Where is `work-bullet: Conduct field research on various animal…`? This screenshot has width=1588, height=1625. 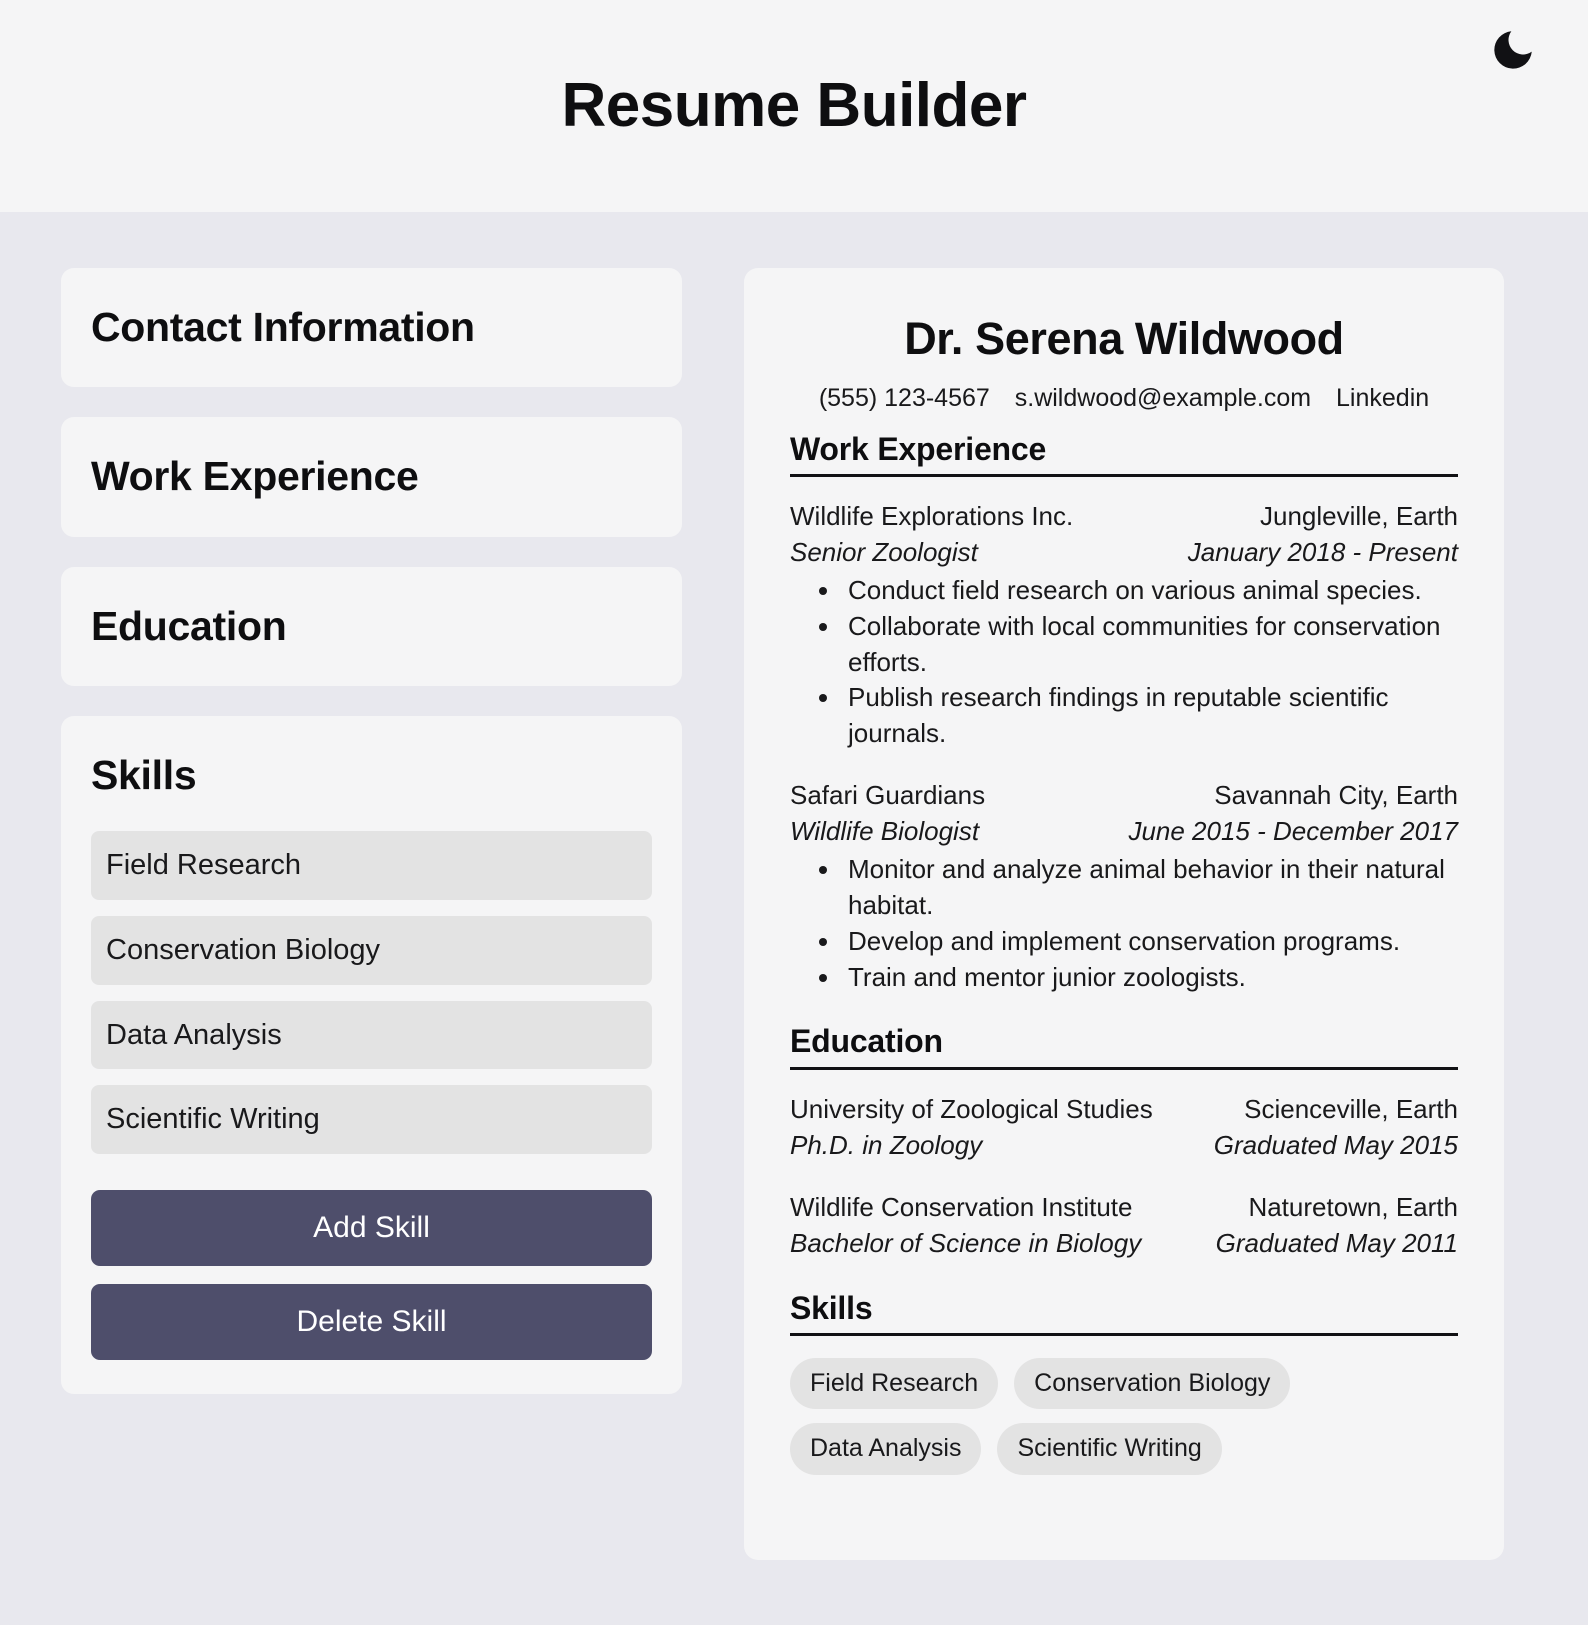 work-bullet: Conduct field research on various animal… is located at coordinates (1150, 591).